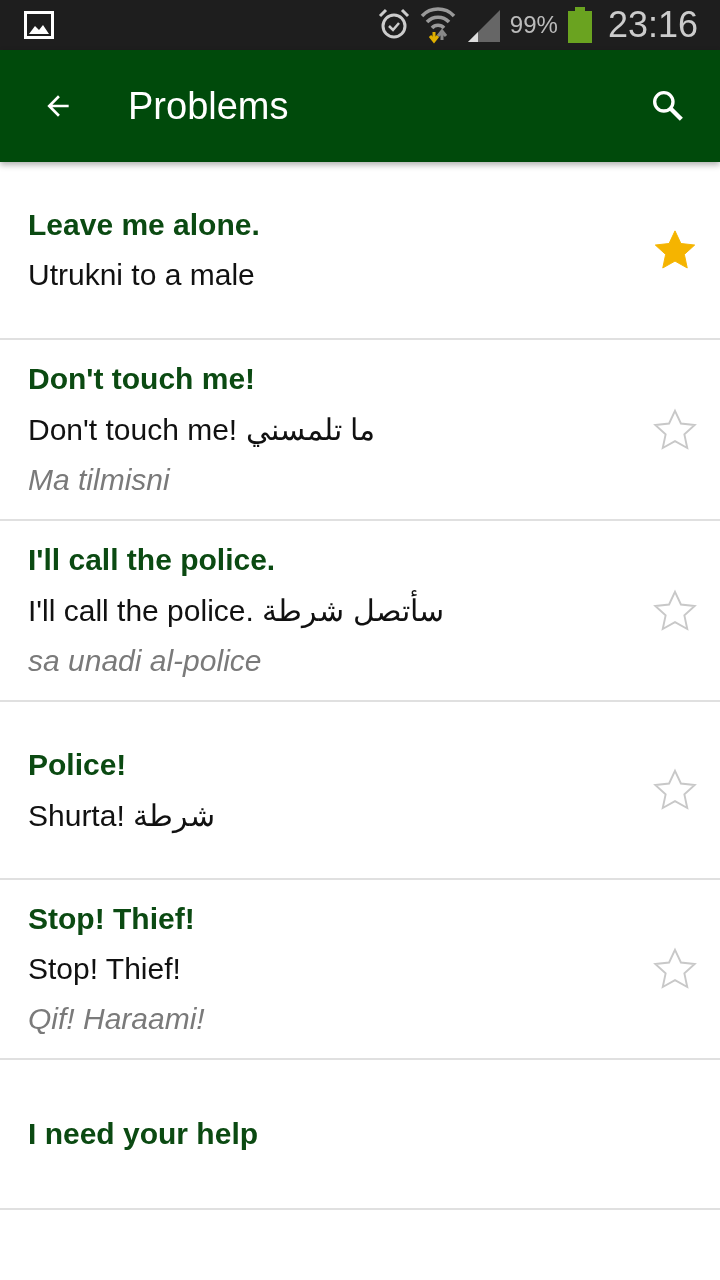 This screenshot has height=1280, width=720. What do you see at coordinates (579, 25) in the screenshot?
I see `battery-icon` at bounding box center [579, 25].